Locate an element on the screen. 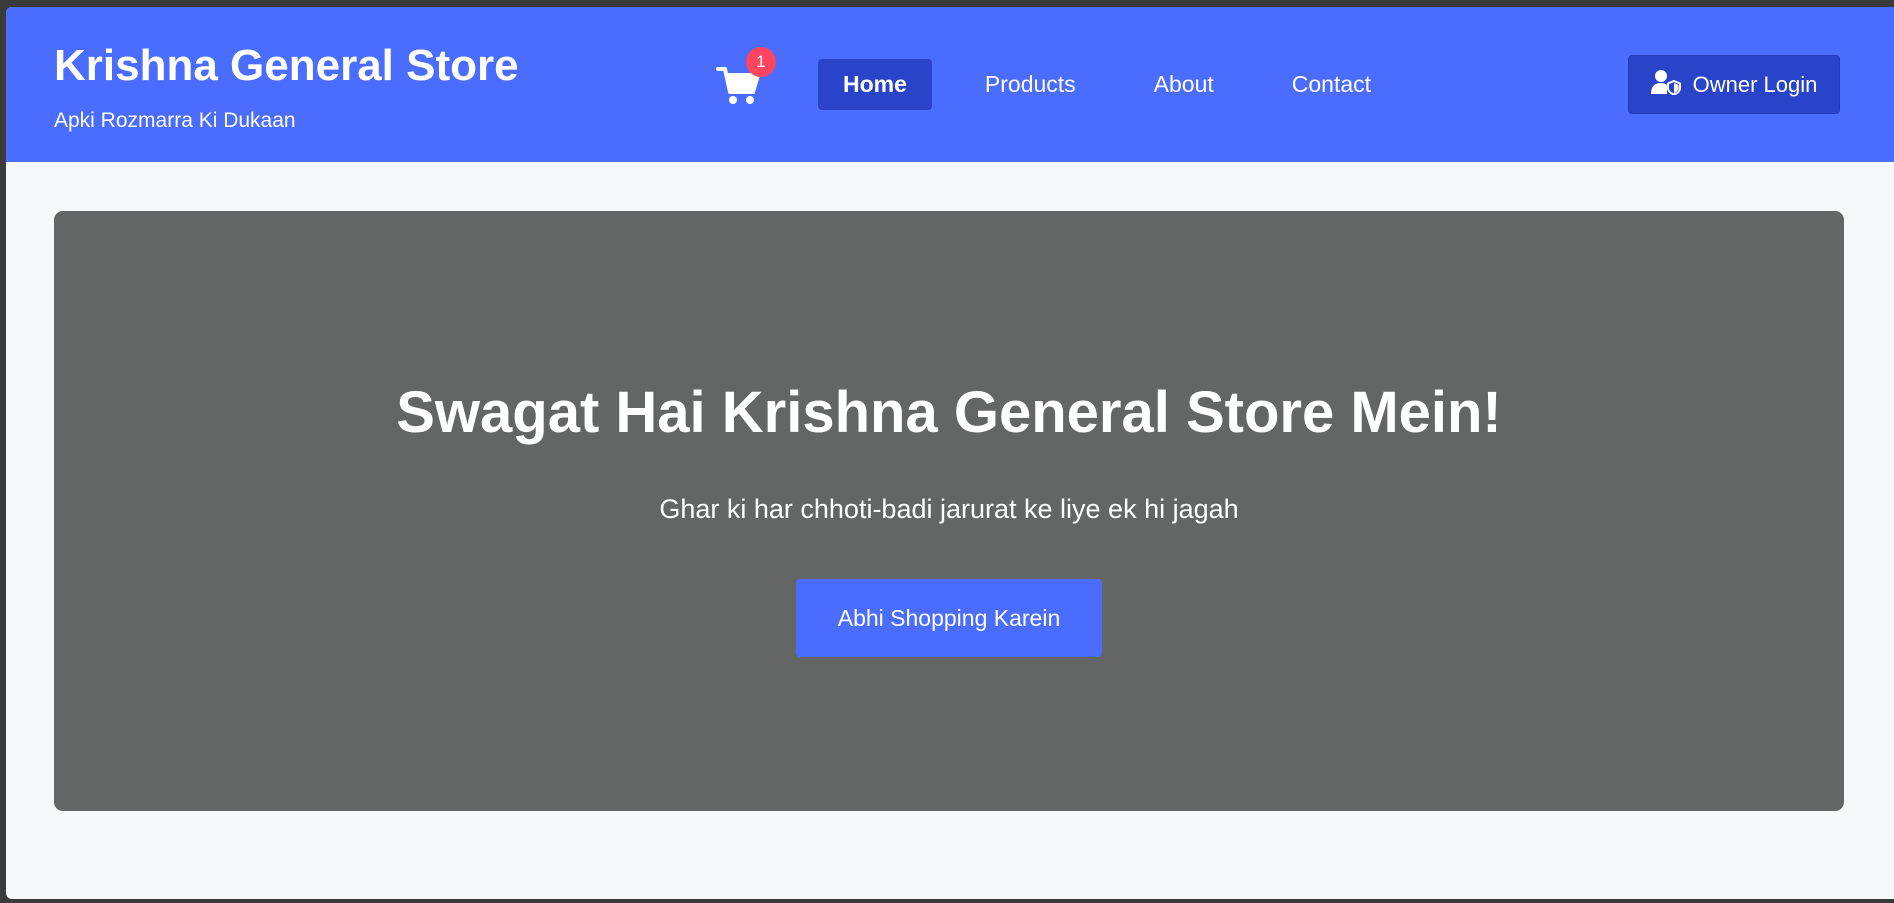 This screenshot has width=1894, height=903. nav-item-about: About is located at coordinates (1184, 84).